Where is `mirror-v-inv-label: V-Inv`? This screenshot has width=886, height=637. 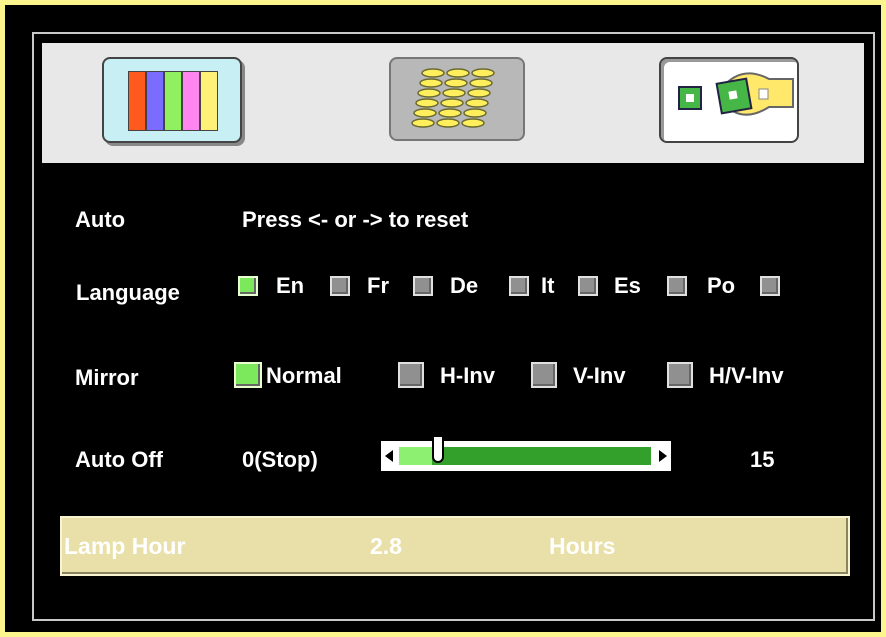 mirror-v-inv-label: V-Inv is located at coordinates (599, 375).